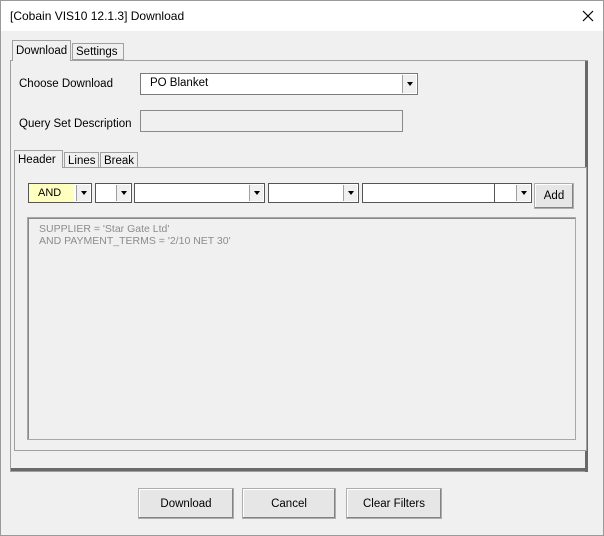 This screenshot has width=604, height=536. I want to click on choose-download-select: PO Blanket, so click(279, 84).